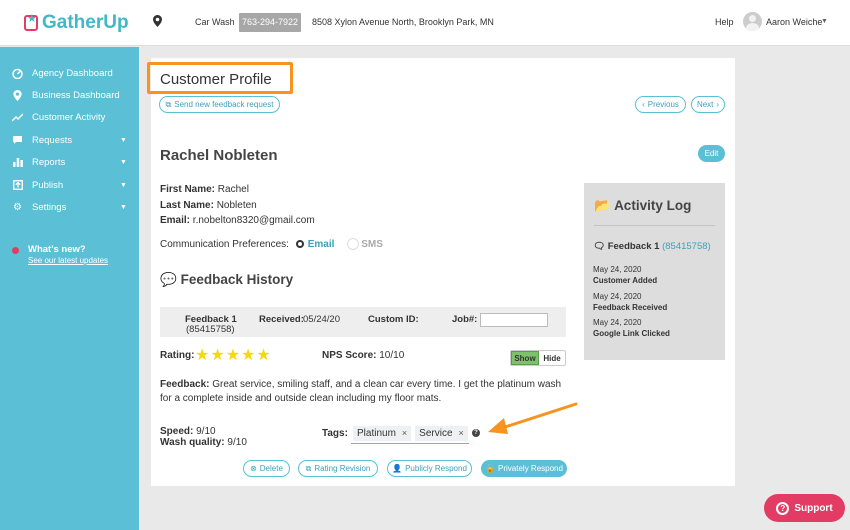 This screenshot has width=850, height=530. What do you see at coordinates (752, 21) in the screenshot?
I see `avatar` at bounding box center [752, 21].